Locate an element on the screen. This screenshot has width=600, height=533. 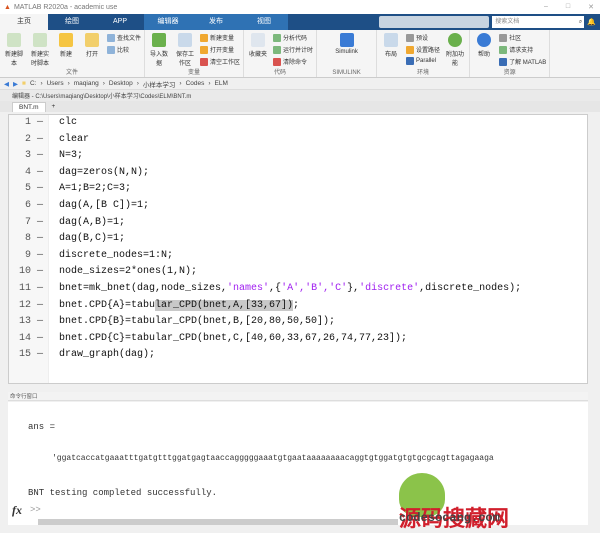
code-text: dag(A,B)=1; is located at coordinates (92, 222).